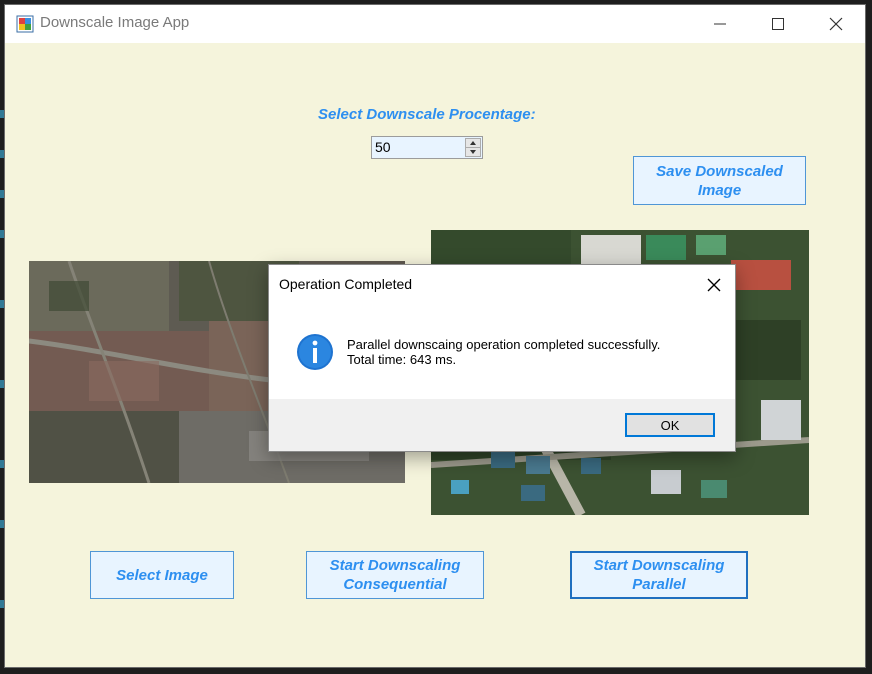  I want to click on minimize-button, so click(720, 24).